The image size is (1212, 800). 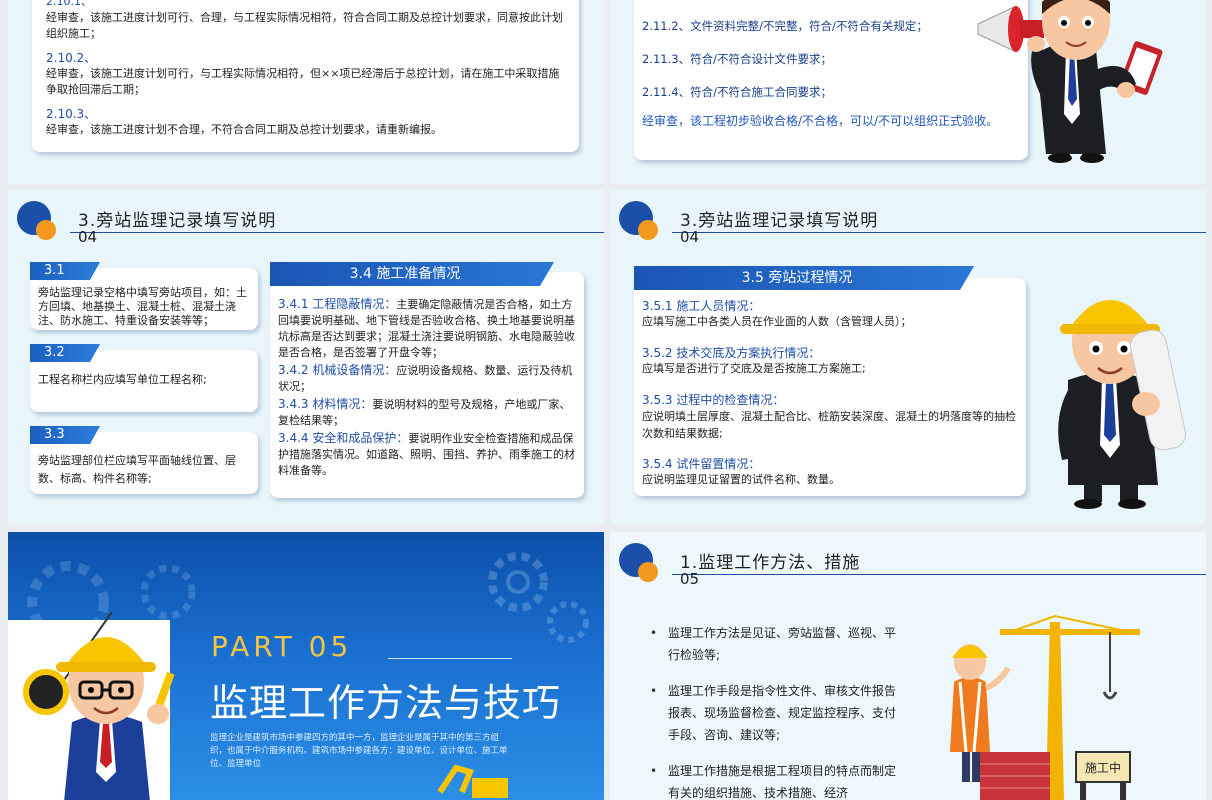 I want to click on list-item: 监理工作方法是见证、旁站监督、巡视、平行检验等;, so click(x=773, y=644).